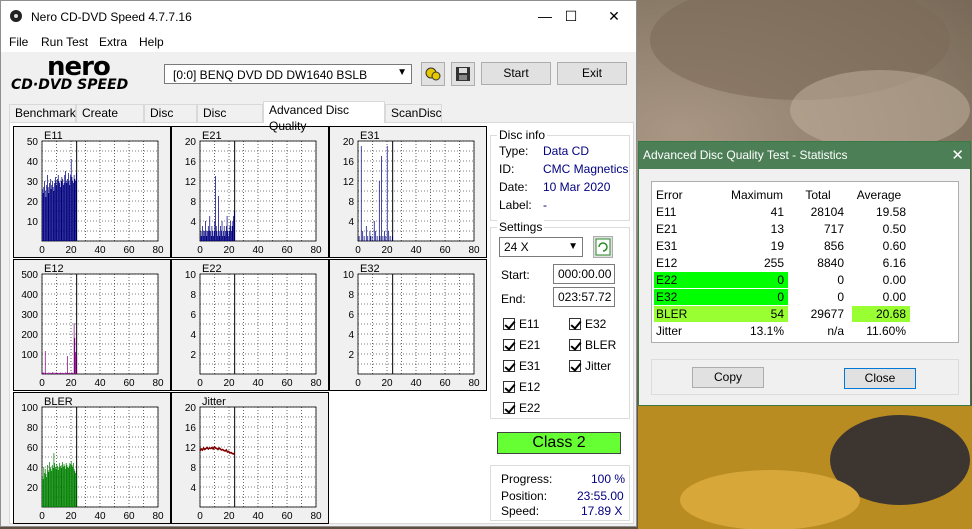  Describe the element at coordinates (894, 297) in the screenshot. I see `stat-cell: 0.00` at that location.